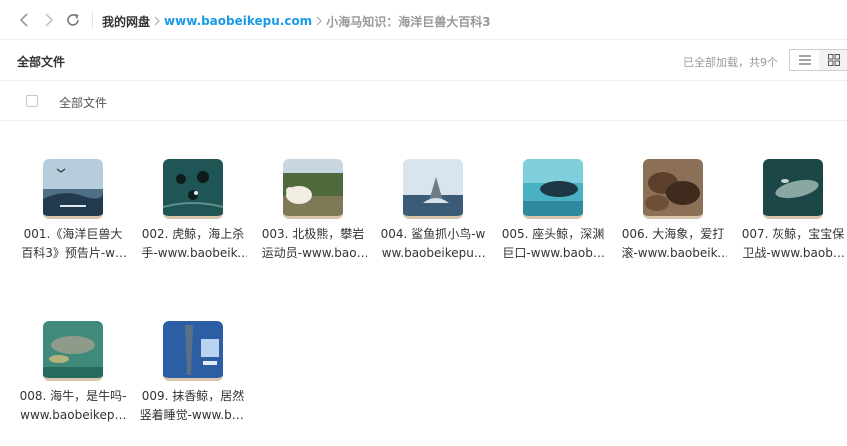 Image resolution: width=847 pixels, height=446 pixels. I want to click on video-thumbnail-humpback-icon, so click(553, 189).